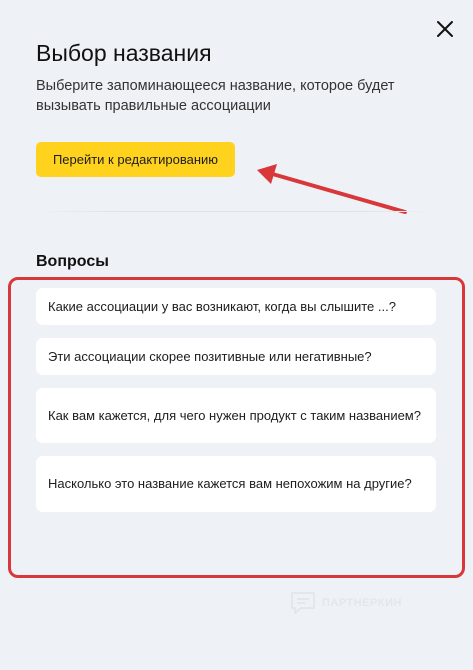 The image size is (473, 670). I want to click on divider, so click(236, 211).